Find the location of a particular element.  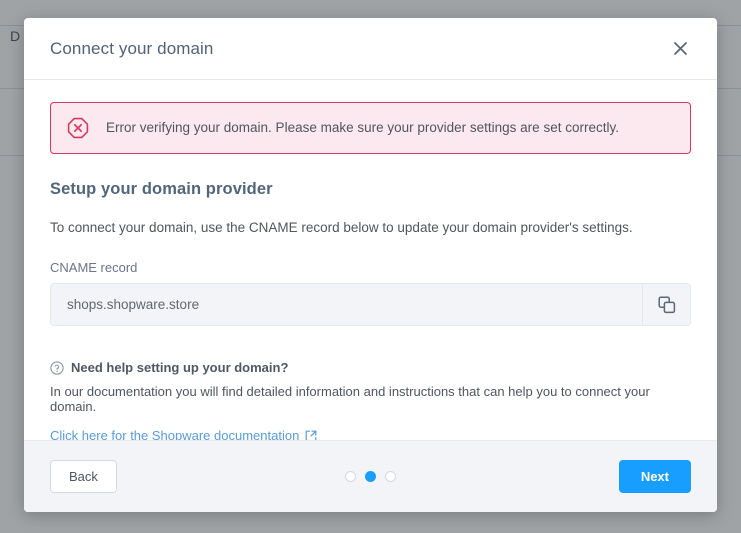

close-icon is located at coordinates (680, 48).